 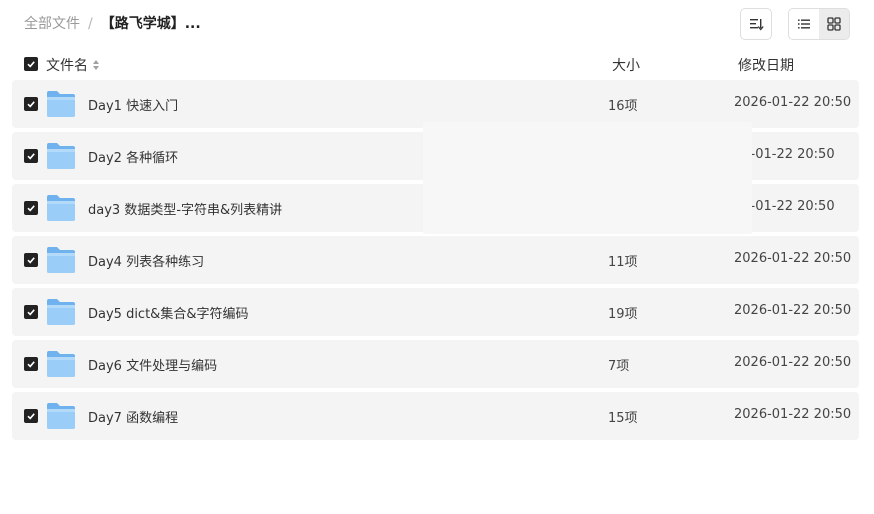 I want to click on list-view-button, so click(x=804, y=24).